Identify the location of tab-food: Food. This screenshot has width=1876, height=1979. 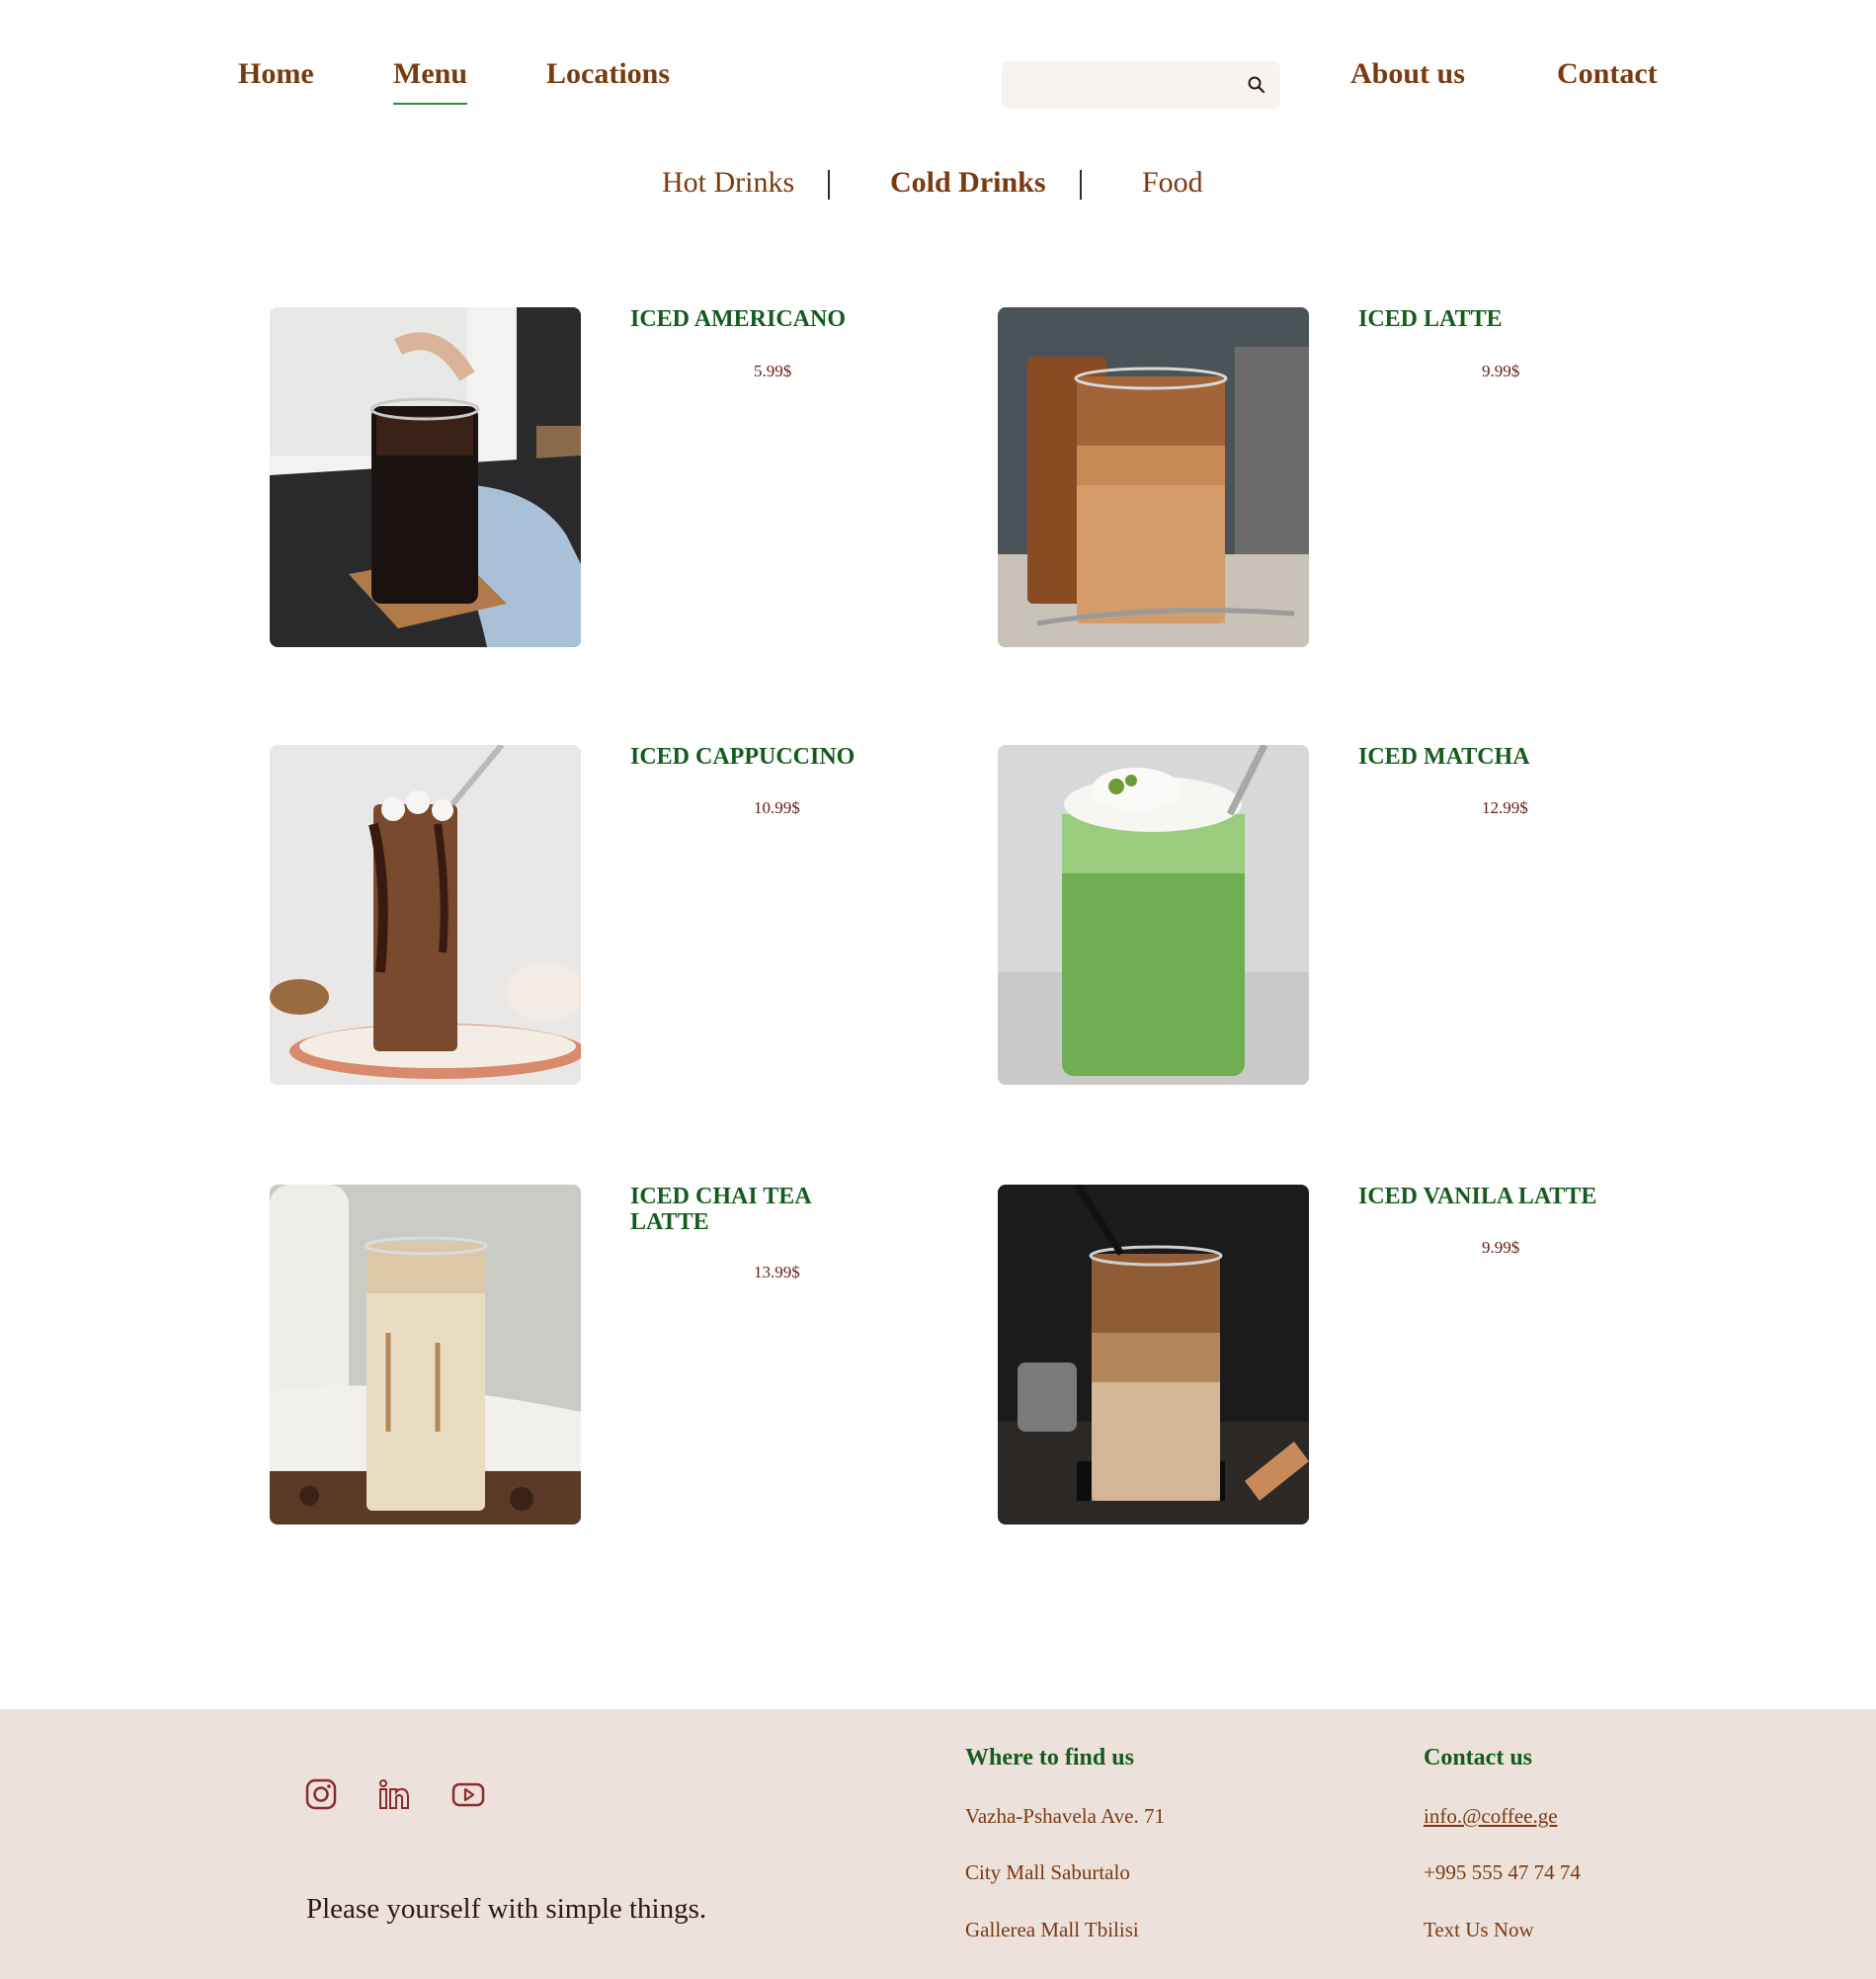
(1172, 183).